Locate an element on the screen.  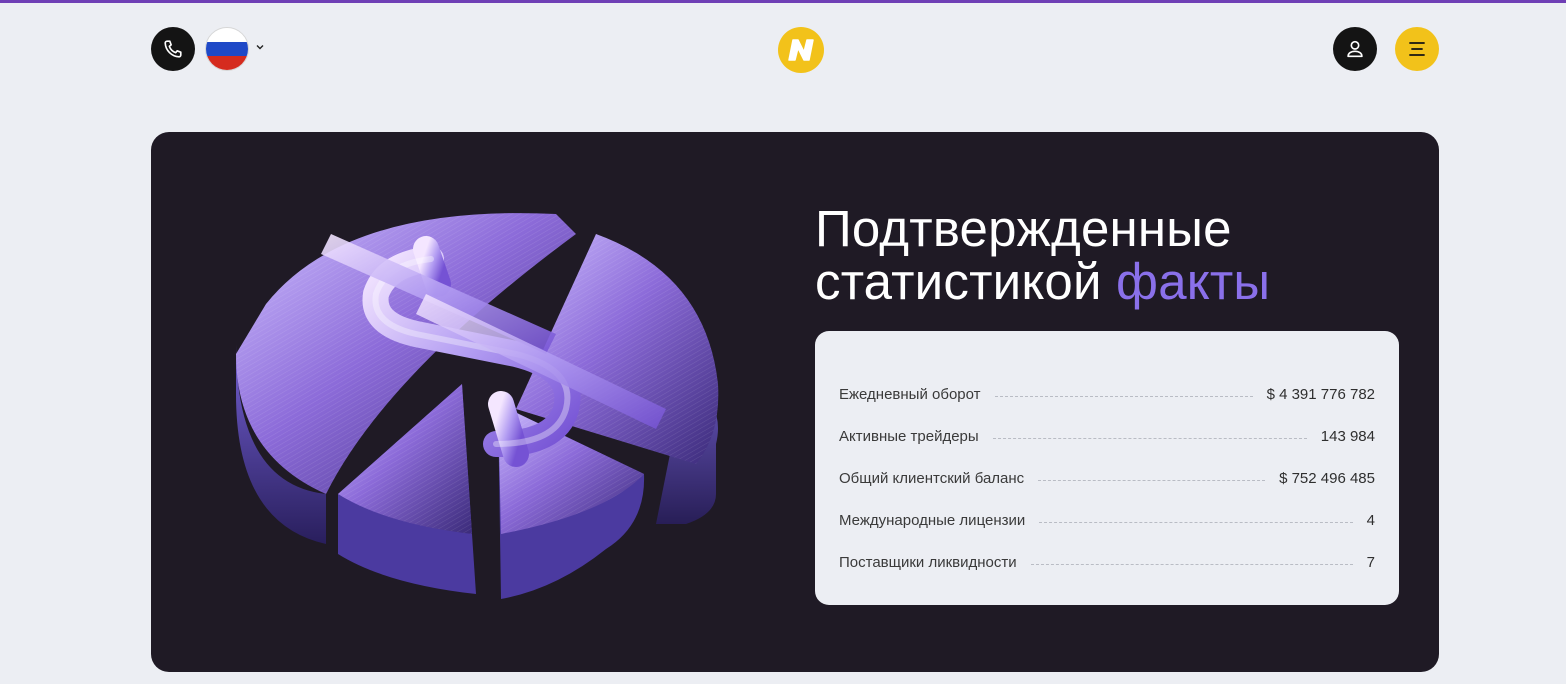
hero-title: Подтвержденные статистикой факты is located at coordinates (1125, 255).